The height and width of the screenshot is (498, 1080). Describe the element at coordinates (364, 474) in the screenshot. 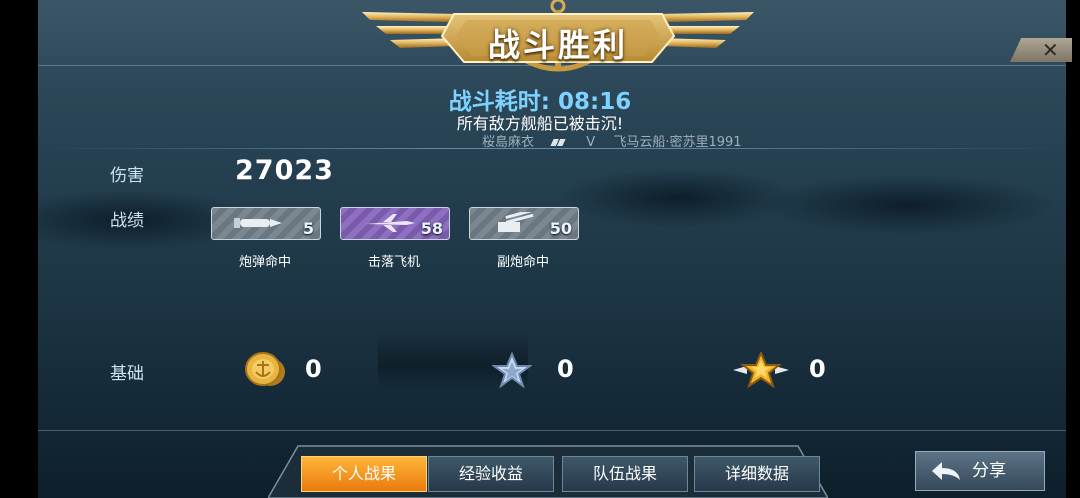

I see `tab-personal-results: 个人战果` at that location.